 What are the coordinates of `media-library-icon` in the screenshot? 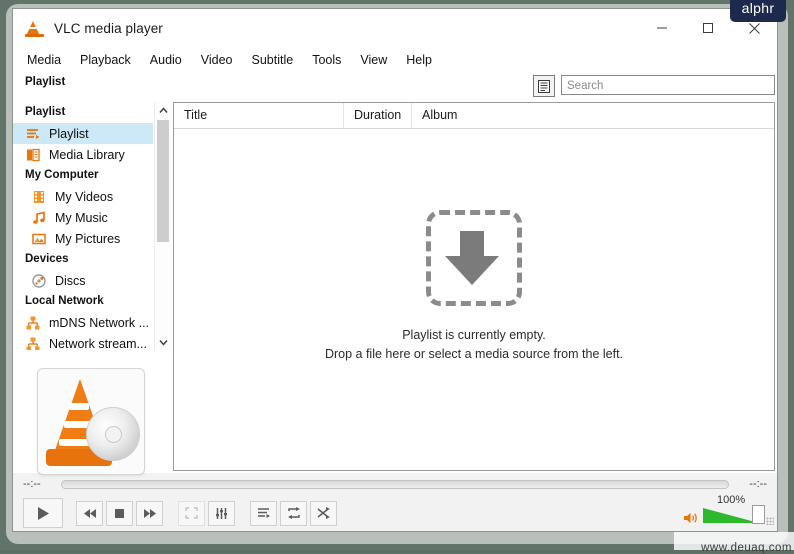 It's located at (33, 155).